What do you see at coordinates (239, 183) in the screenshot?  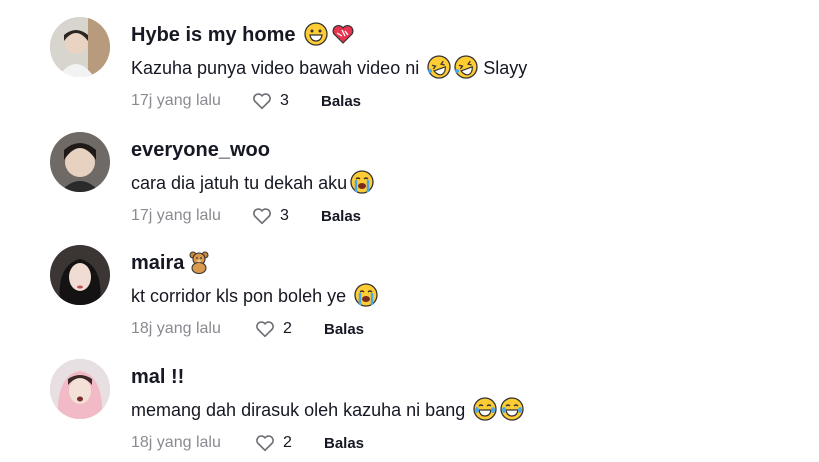 I see `comment-text-body: cara dia jatuh tu dekah aku` at bounding box center [239, 183].